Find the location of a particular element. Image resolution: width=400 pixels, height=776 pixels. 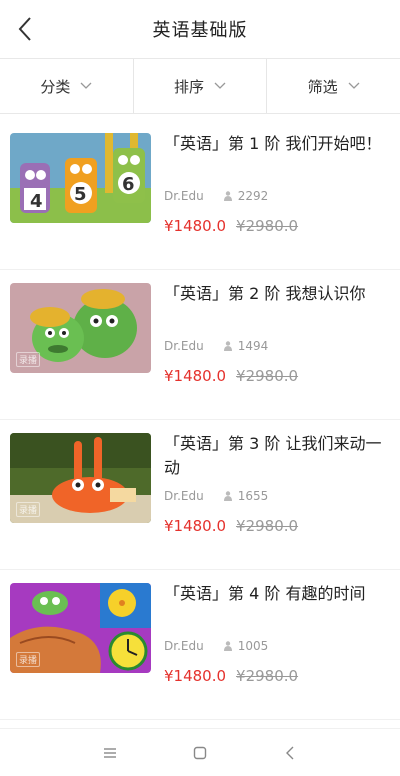

home-button is located at coordinates (200, 753).